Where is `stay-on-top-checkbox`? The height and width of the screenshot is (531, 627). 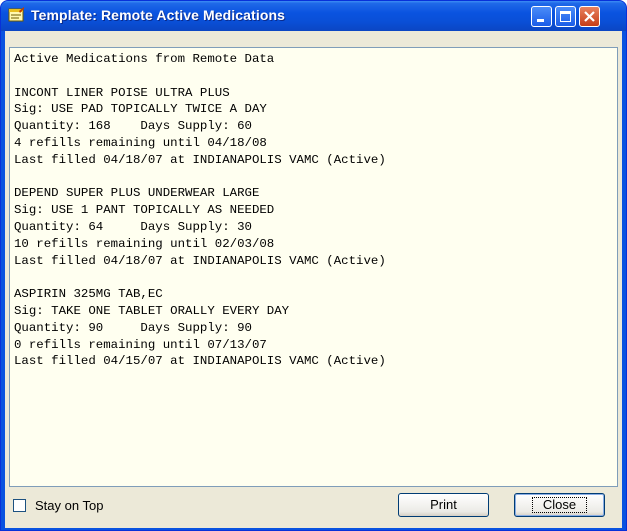
stay-on-top-checkbox is located at coordinates (19, 505).